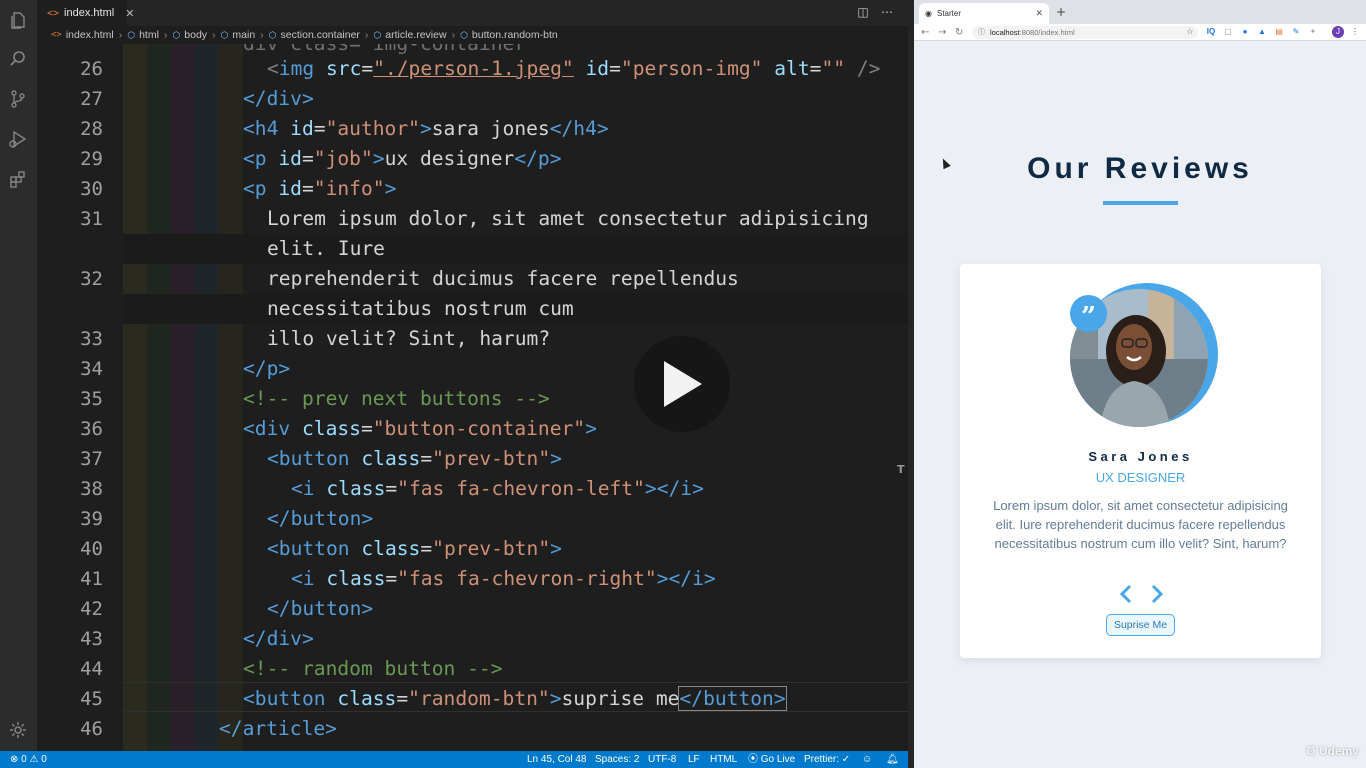 Image resolution: width=1366 pixels, height=768 pixels. Describe the element at coordinates (662, 759) in the screenshot. I see `encoding: UTF-8` at that location.